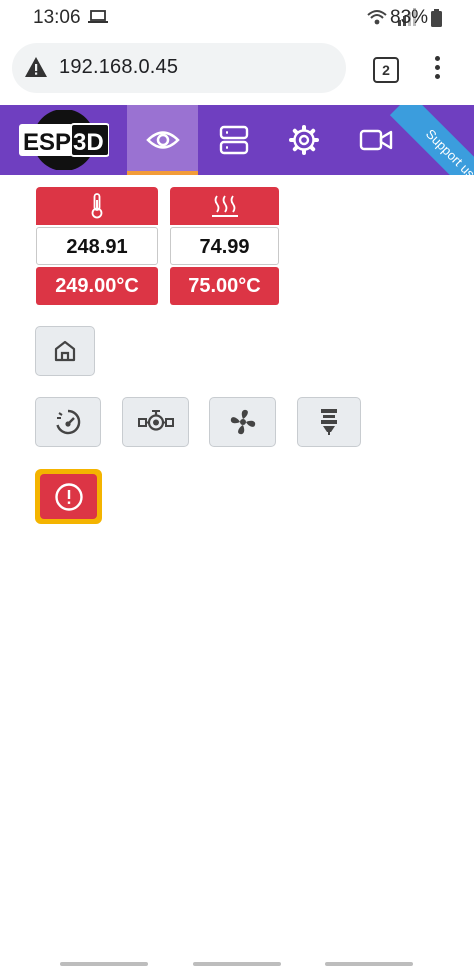  What do you see at coordinates (436, 18) in the screenshot?
I see `battery-icon` at bounding box center [436, 18].